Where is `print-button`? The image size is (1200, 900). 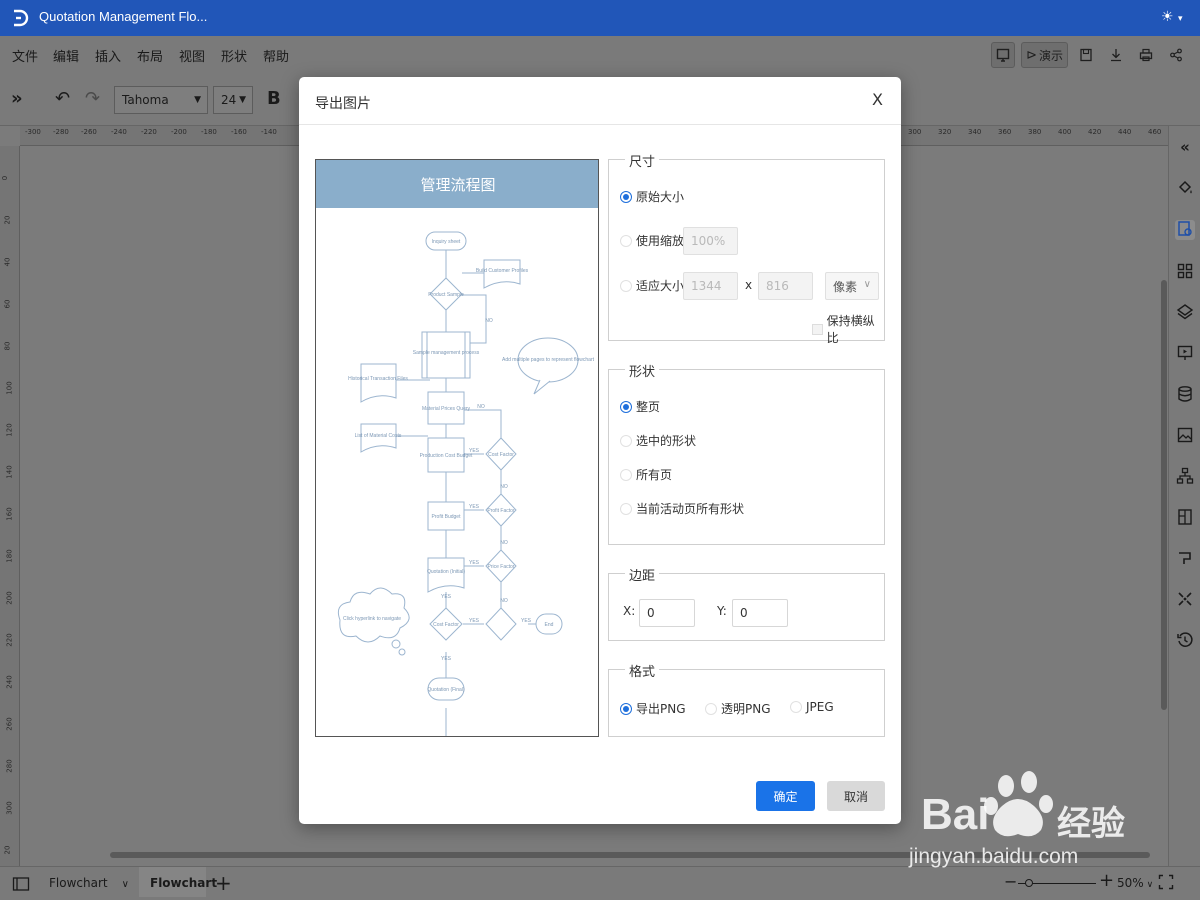 print-button is located at coordinates (1146, 55).